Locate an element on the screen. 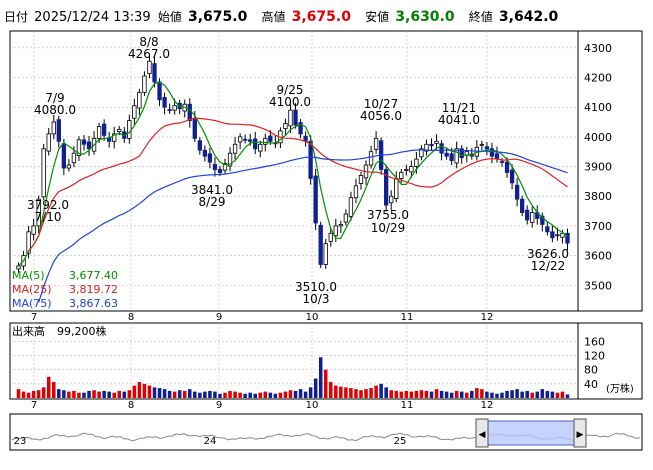  volume-value: 99,200株 is located at coordinates (82, 331).